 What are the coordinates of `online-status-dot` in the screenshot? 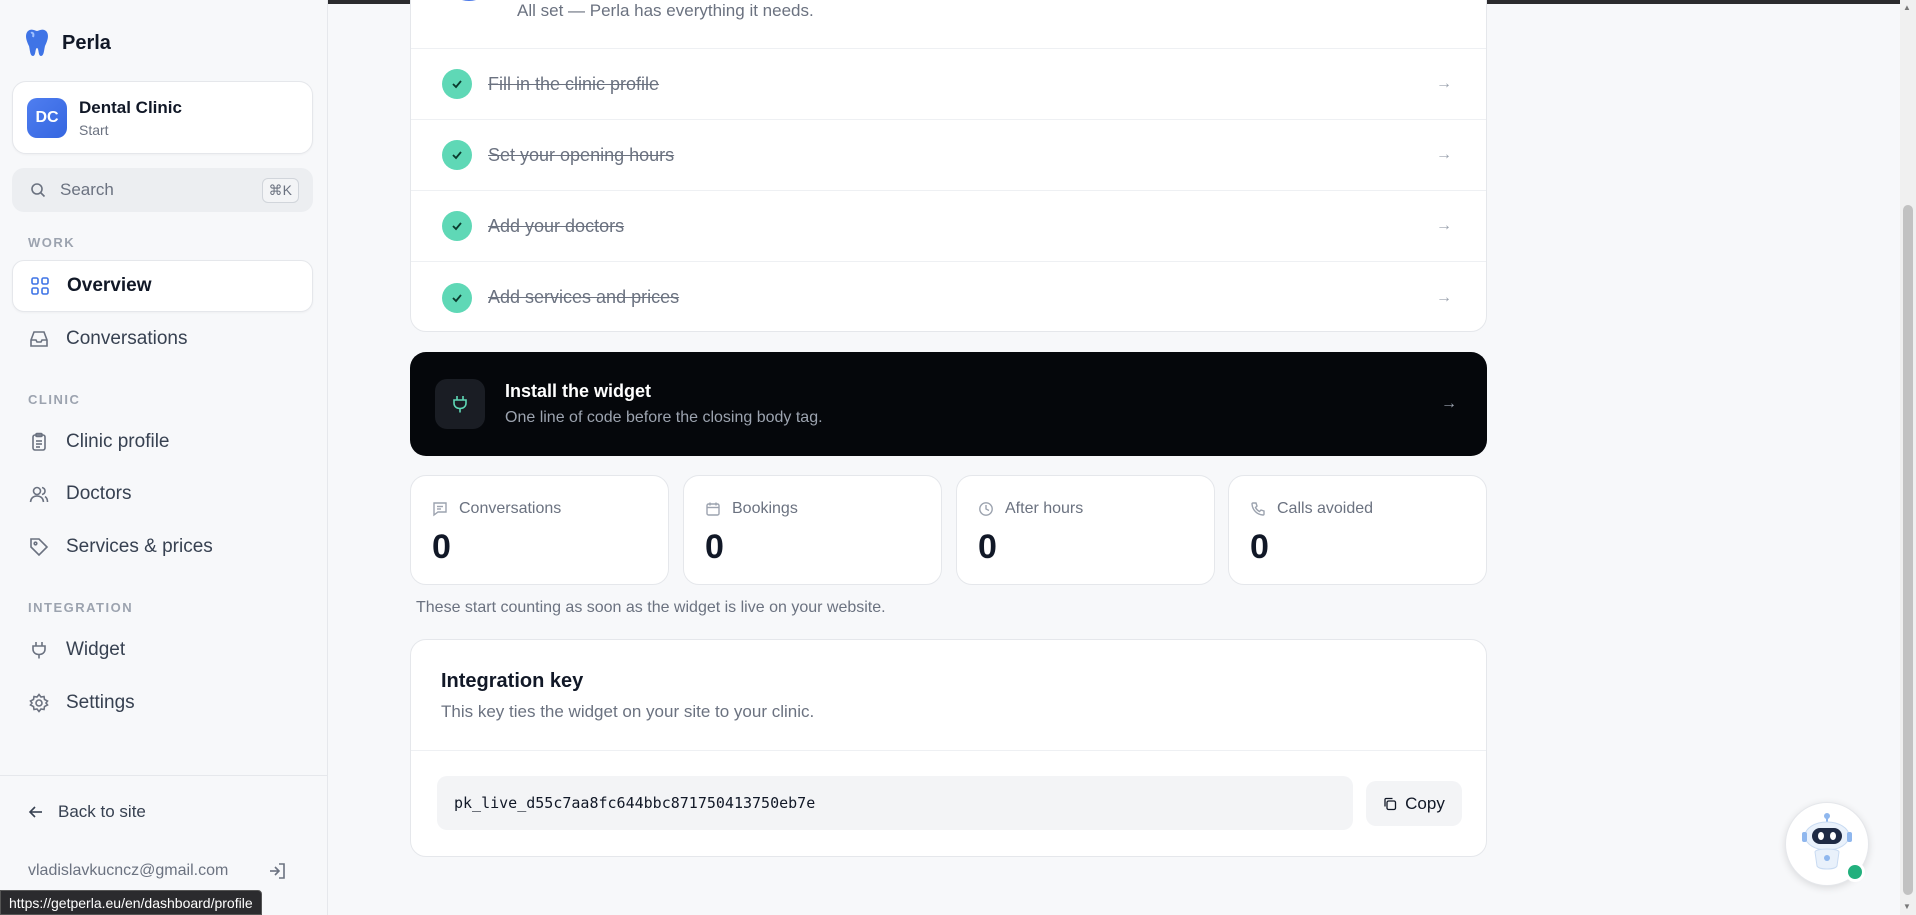 It's located at (1855, 872).